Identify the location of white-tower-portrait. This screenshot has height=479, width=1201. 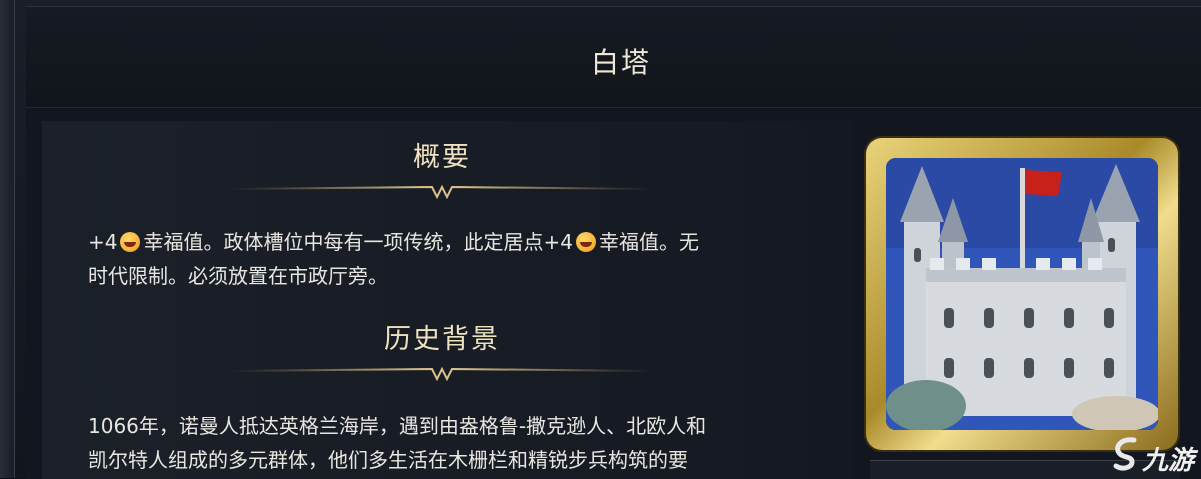
(1022, 294).